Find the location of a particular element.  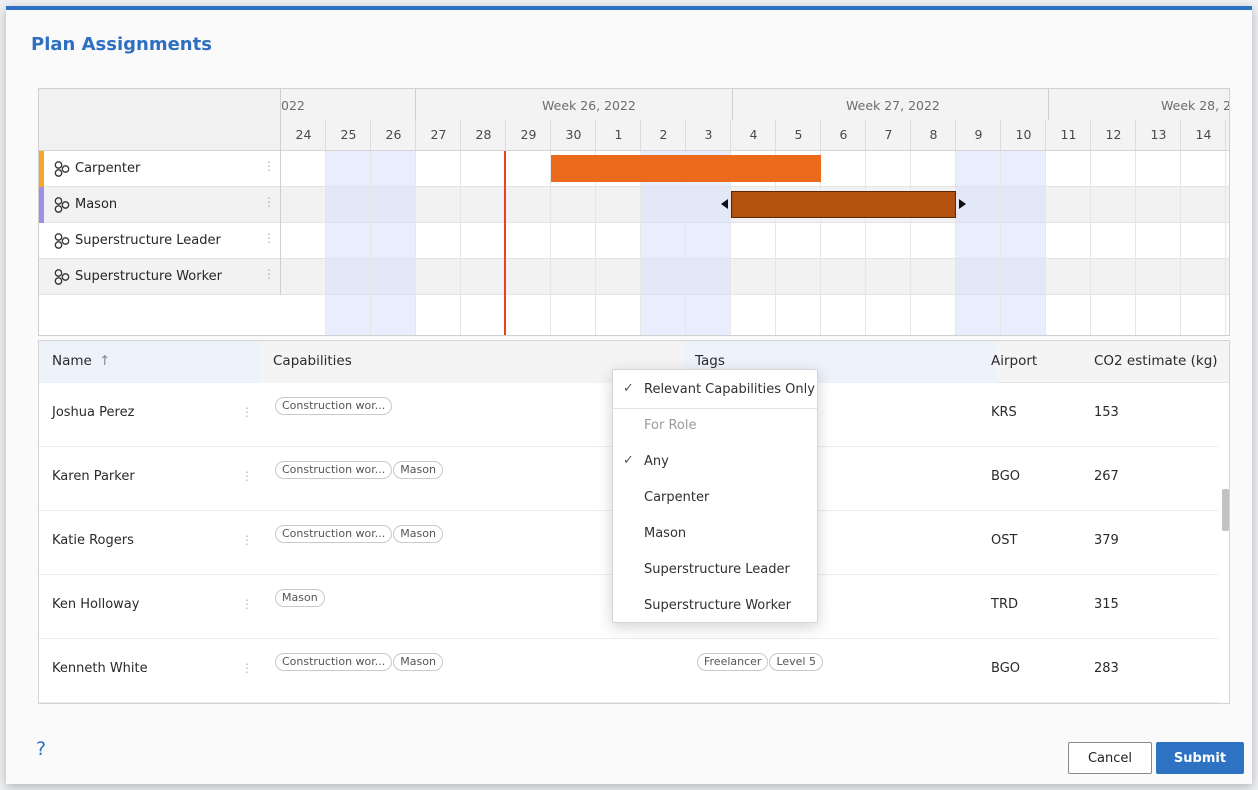

resource-name: Kenneth White is located at coordinates (100, 668).